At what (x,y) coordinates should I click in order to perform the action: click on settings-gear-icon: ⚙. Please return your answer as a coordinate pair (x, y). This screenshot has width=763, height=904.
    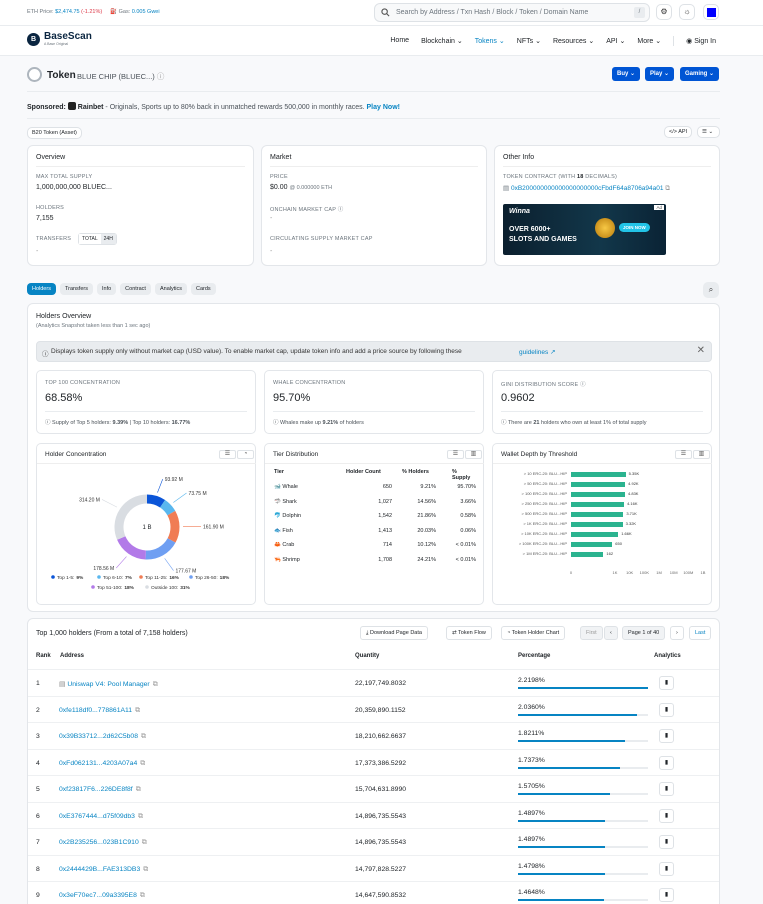
    Looking at the image, I should click on (664, 12).